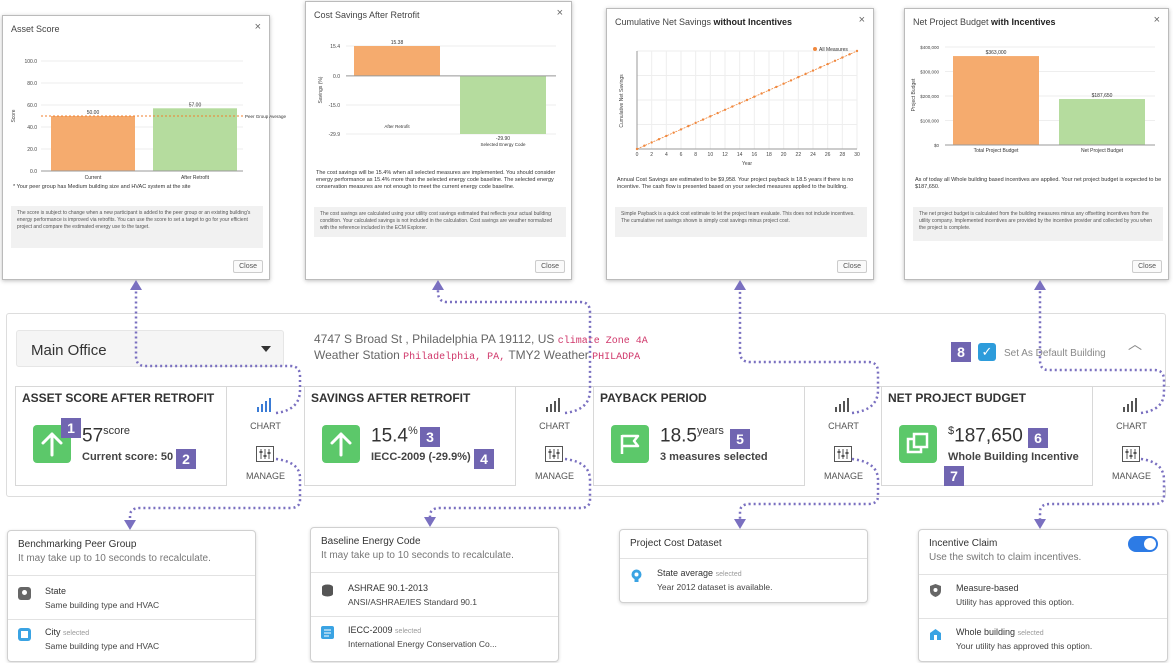 The image size is (1173, 663). What do you see at coordinates (914, 94) in the screenshot?
I see `y-axis-label: Project Budget` at bounding box center [914, 94].